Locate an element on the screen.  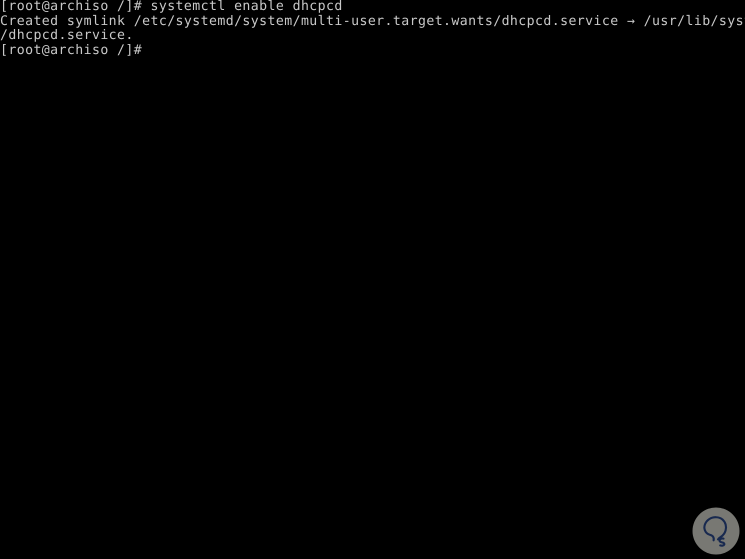
solvetic-logo-watermark is located at coordinates (716, 531).